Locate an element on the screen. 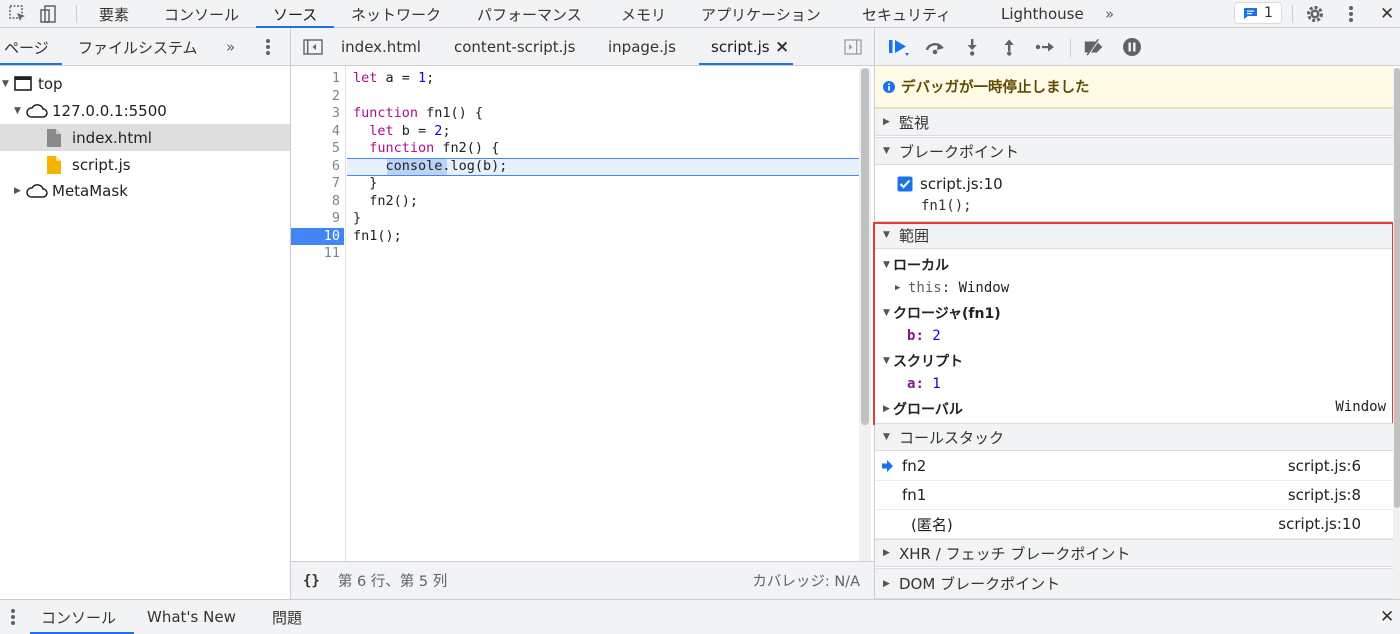  toggle-navigator-icon is located at coordinates (313, 47).